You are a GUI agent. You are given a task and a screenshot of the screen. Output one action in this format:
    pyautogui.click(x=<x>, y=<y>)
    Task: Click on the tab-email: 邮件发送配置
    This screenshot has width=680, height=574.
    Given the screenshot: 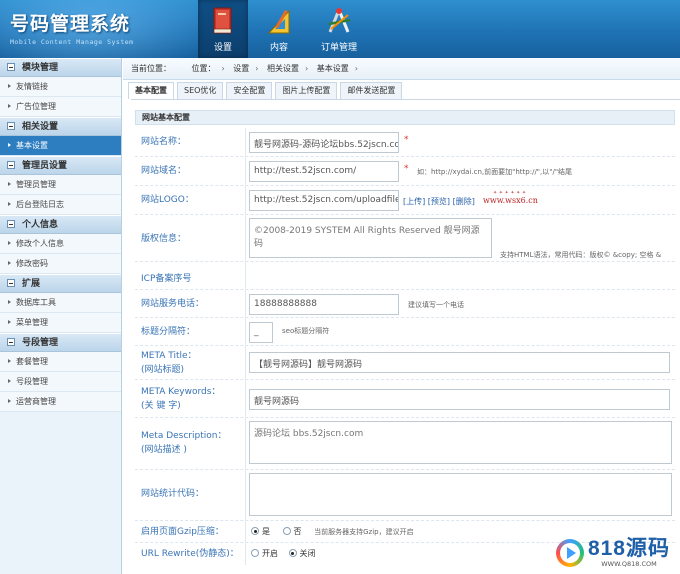 What is the action you would take?
    pyautogui.click(x=371, y=90)
    